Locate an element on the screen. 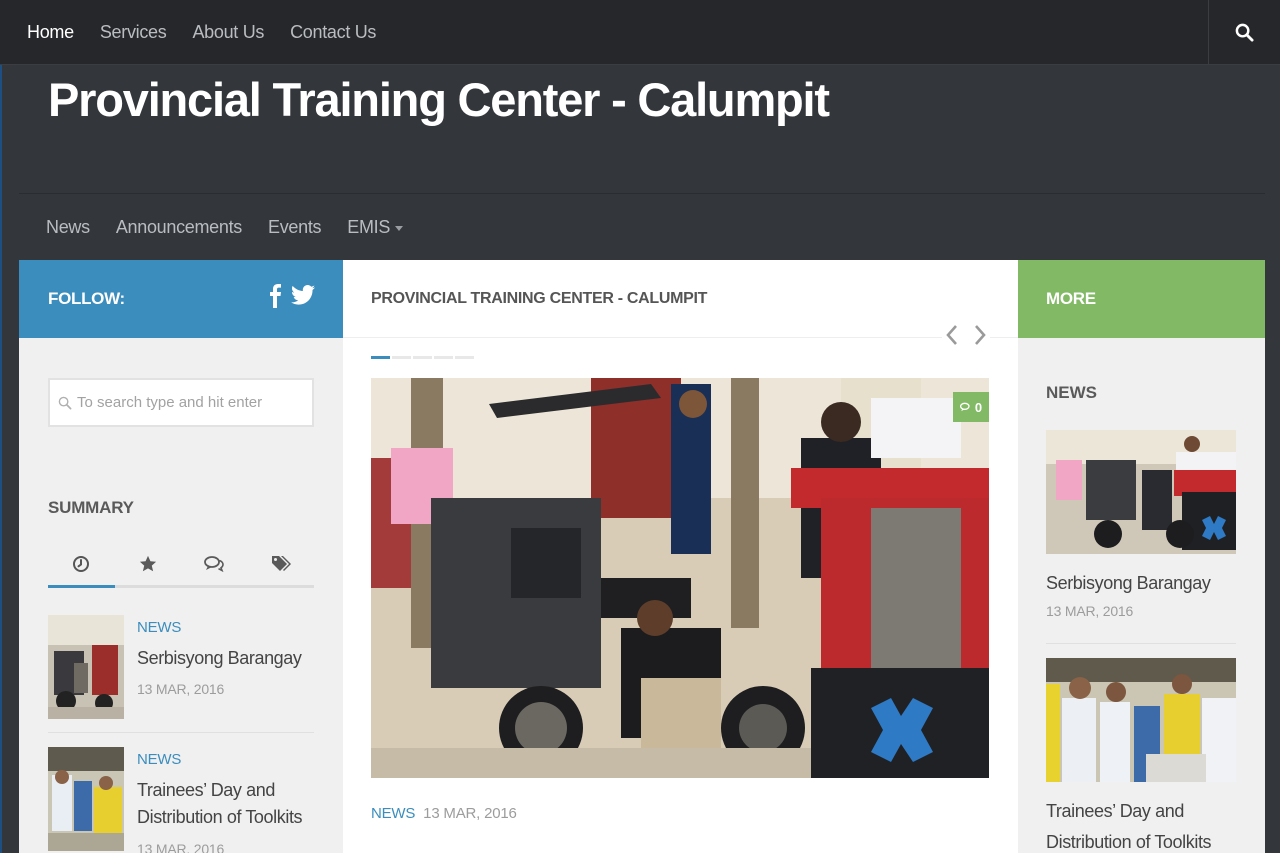 The height and width of the screenshot is (853, 1280). tab-recent is located at coordinates (81, 565).